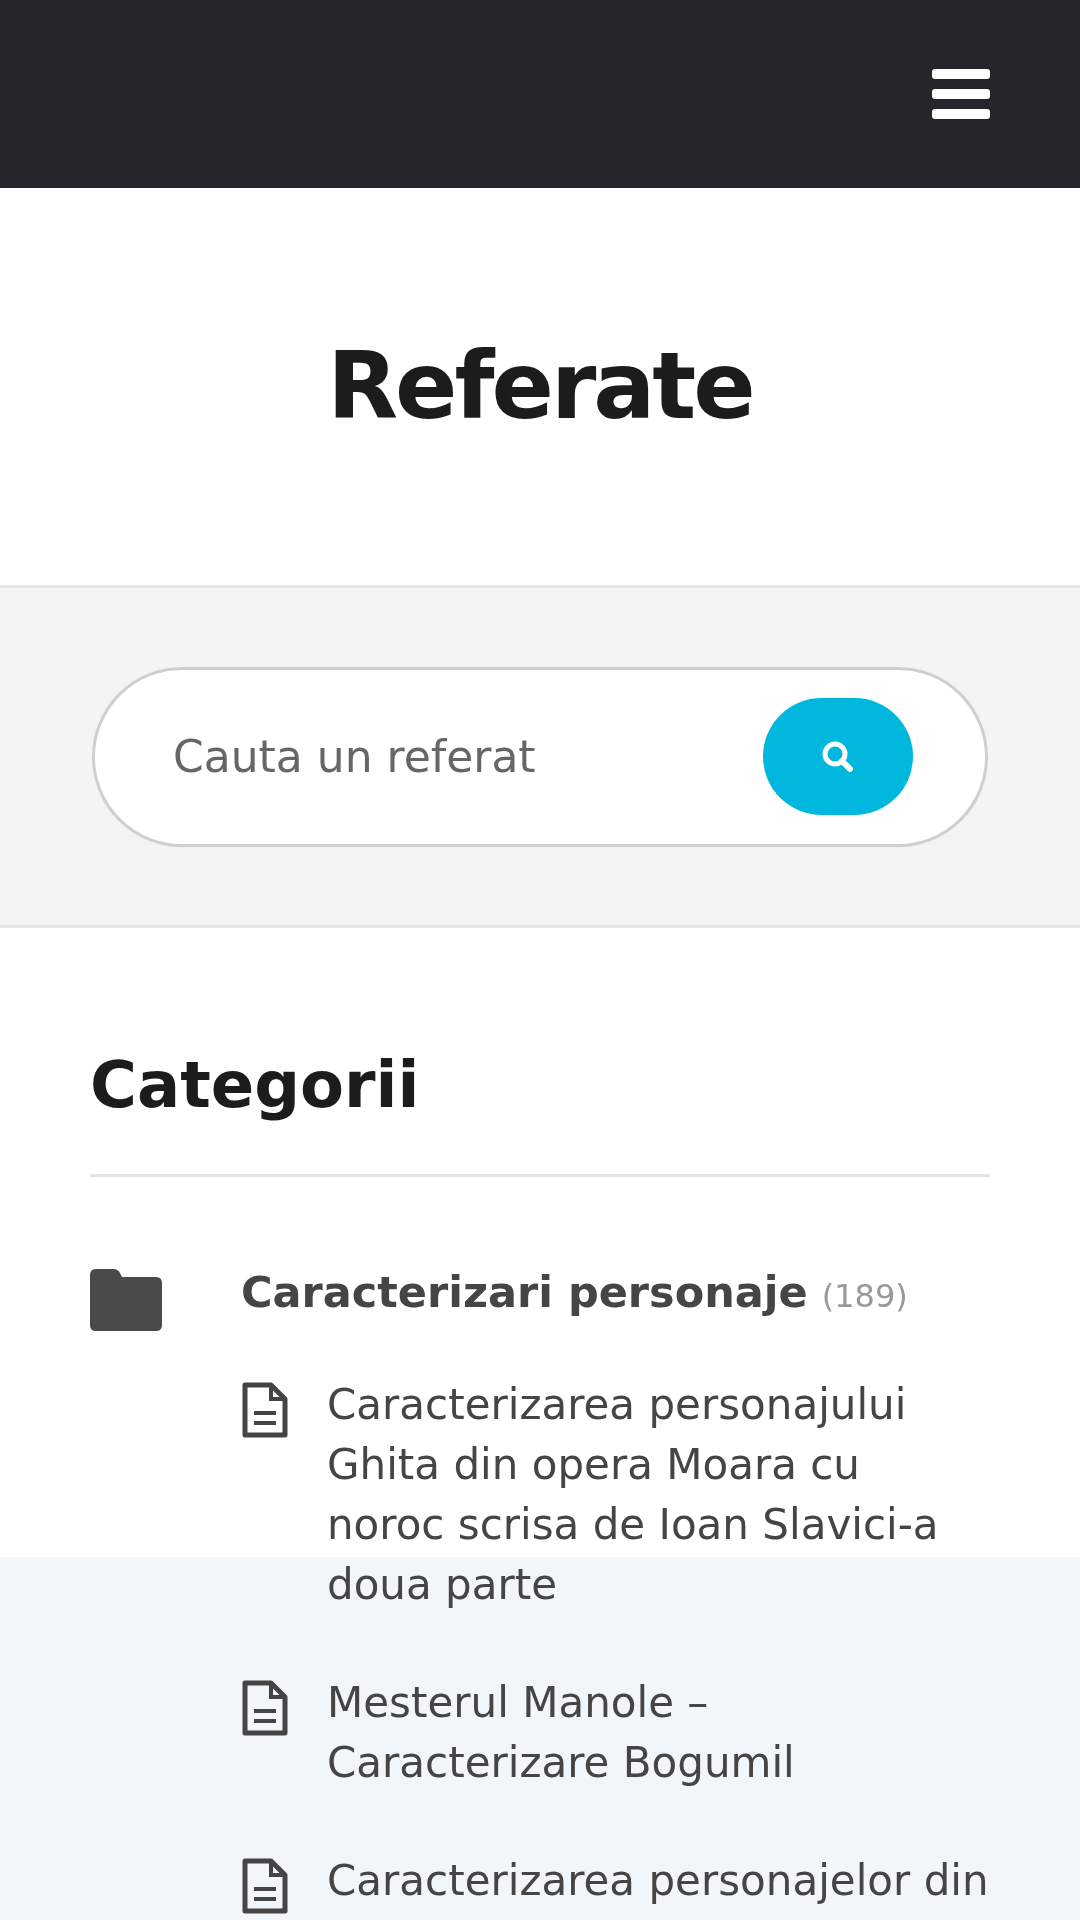  I want to click on item-count: (189), so click(864, 1296).